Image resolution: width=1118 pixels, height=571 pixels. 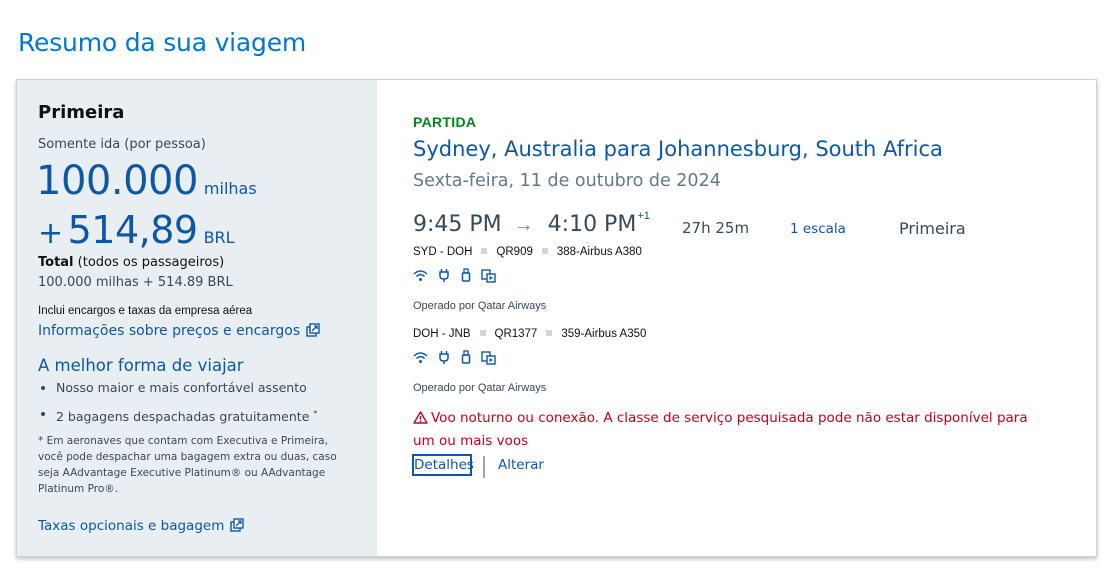 I want to click on total-suffix: (todos os passageiros), so click(x=149, y=262).